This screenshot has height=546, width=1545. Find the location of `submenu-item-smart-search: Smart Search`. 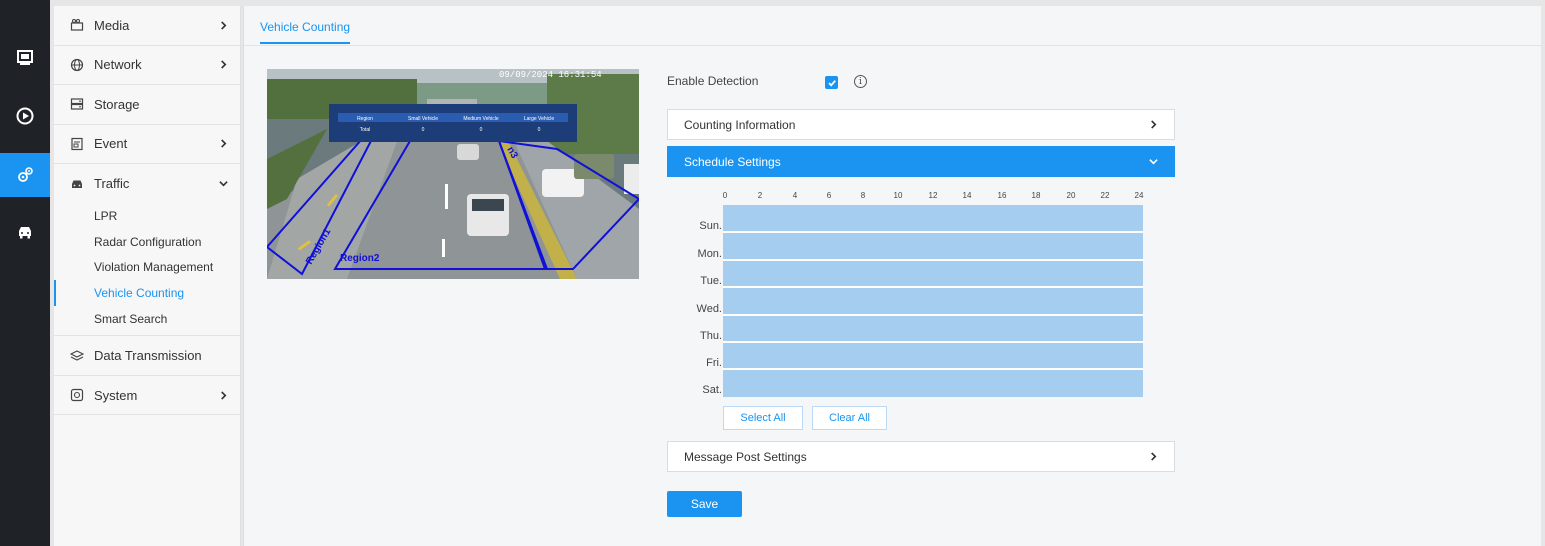

submenu-item-smart-search: Smart Search is located at coordinates (147, 319).